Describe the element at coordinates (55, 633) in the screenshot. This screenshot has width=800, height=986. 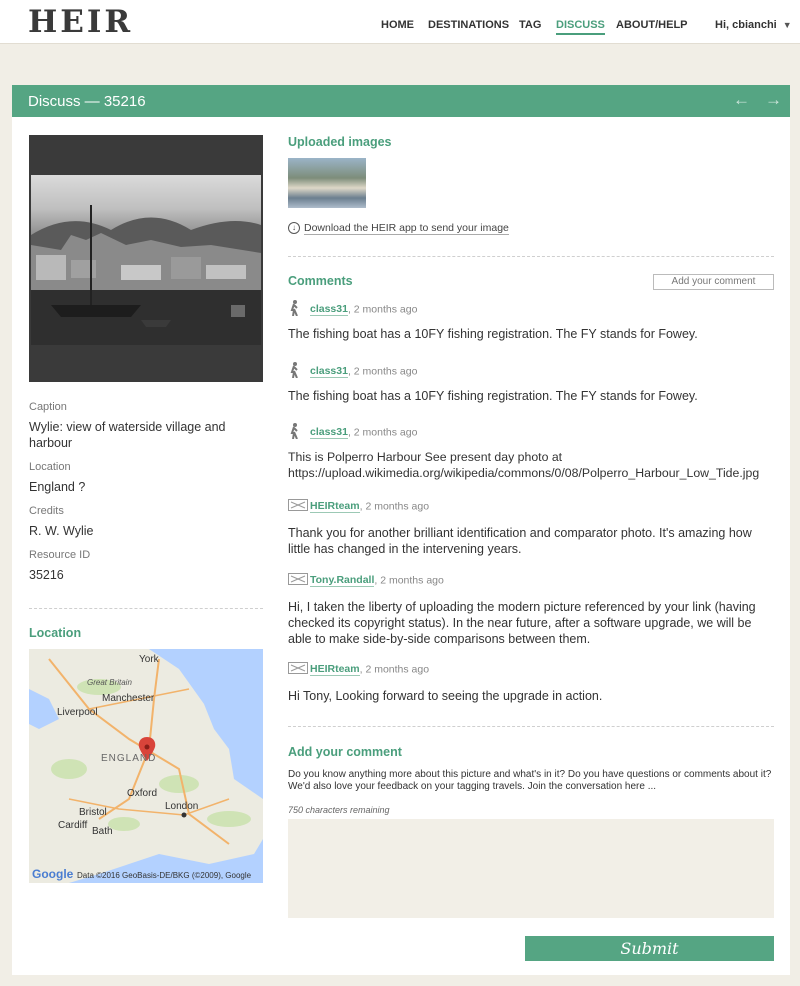
I see `location-section-title: Location` at that location.